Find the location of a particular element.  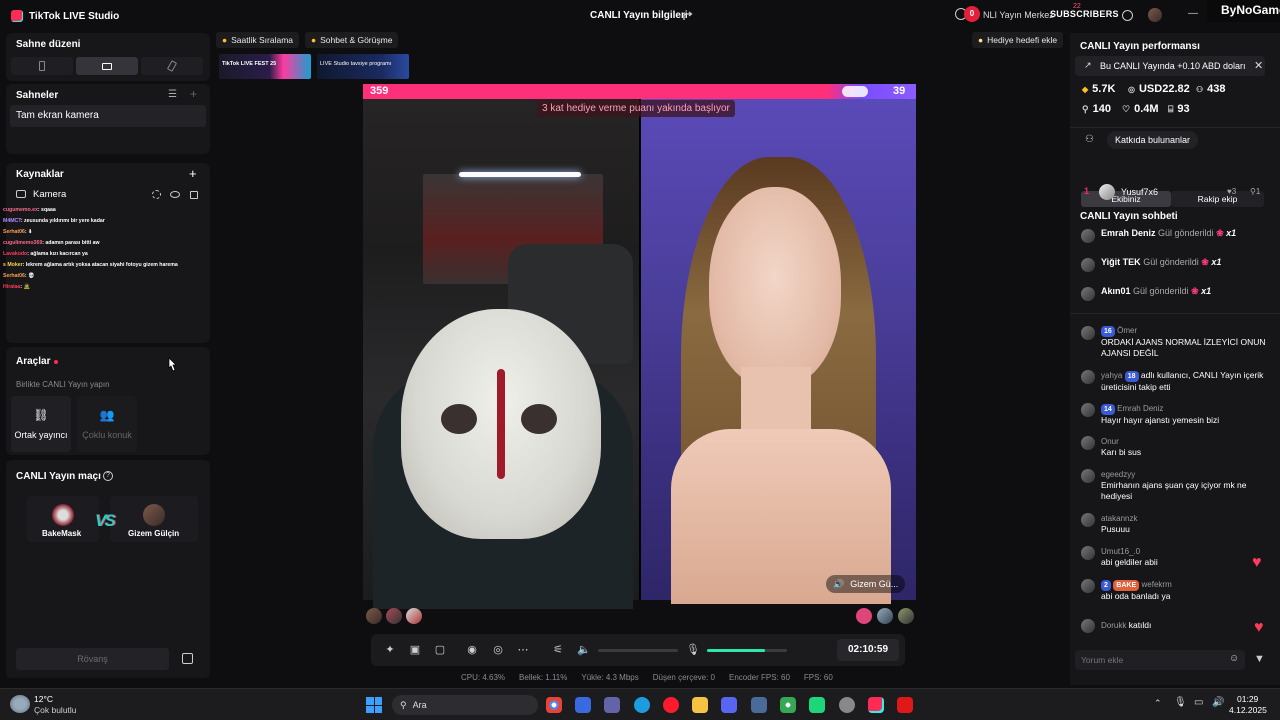

chat-message: atakannzk Pusuuu is located at coordinates (1119, 524).